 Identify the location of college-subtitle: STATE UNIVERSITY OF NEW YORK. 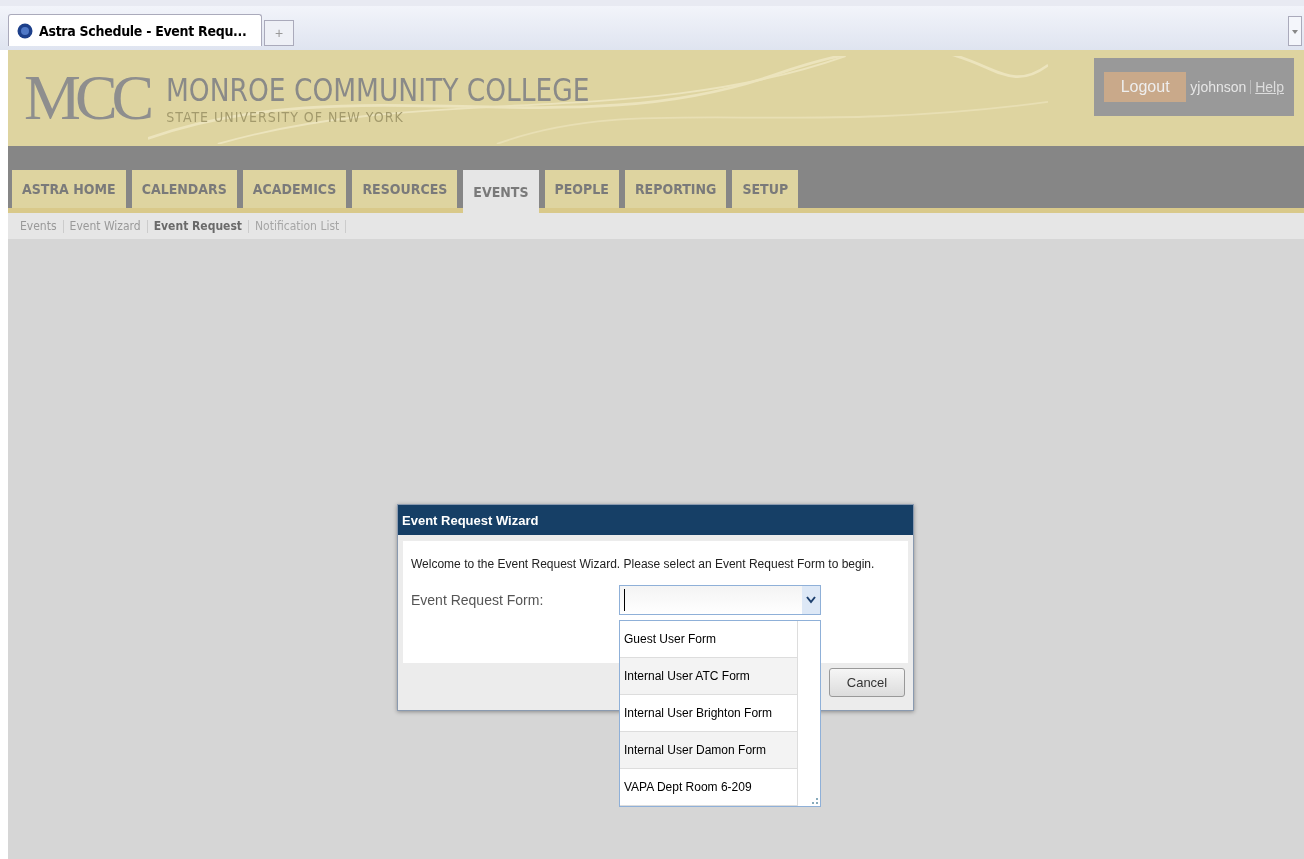
(285, 117).